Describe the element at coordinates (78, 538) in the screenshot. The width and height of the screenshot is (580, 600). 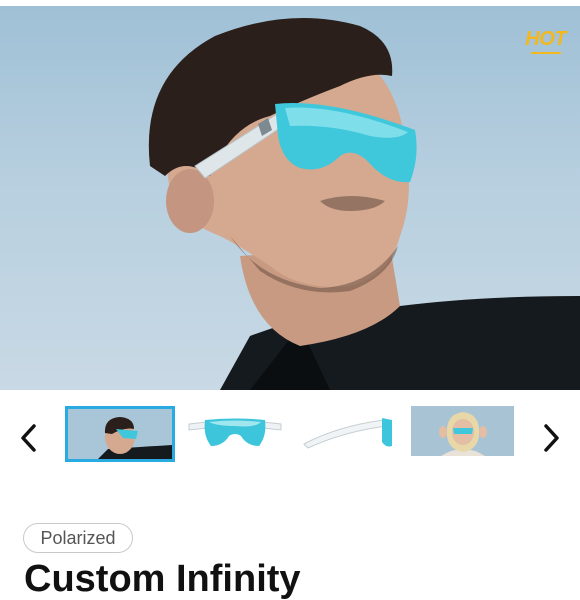
I see `polarized-badge: Polarized` at that location.